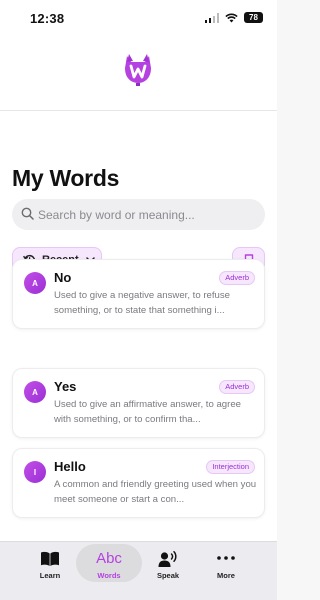  What do you see at coordinates (47, 18) in the screenshot?
I see `status-time: 12:38` at bounding box center [47, 18].